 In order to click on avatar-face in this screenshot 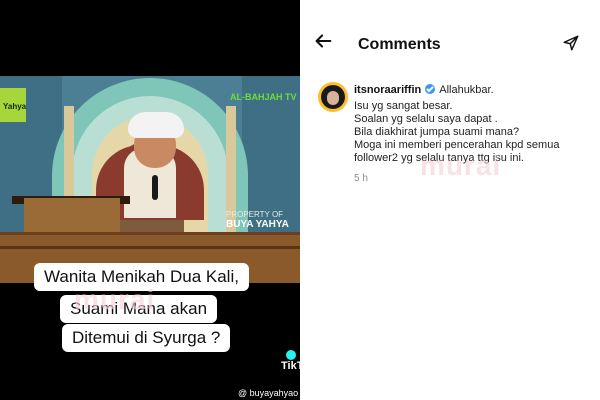, I will do `click(333, 98)`.